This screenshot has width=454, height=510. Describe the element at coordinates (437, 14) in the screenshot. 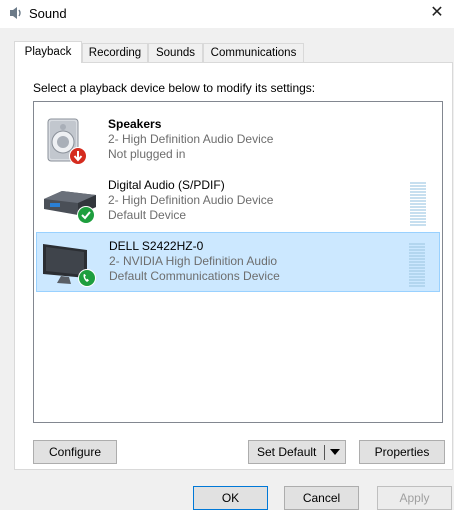

I see `close-button: ✕` at that location.